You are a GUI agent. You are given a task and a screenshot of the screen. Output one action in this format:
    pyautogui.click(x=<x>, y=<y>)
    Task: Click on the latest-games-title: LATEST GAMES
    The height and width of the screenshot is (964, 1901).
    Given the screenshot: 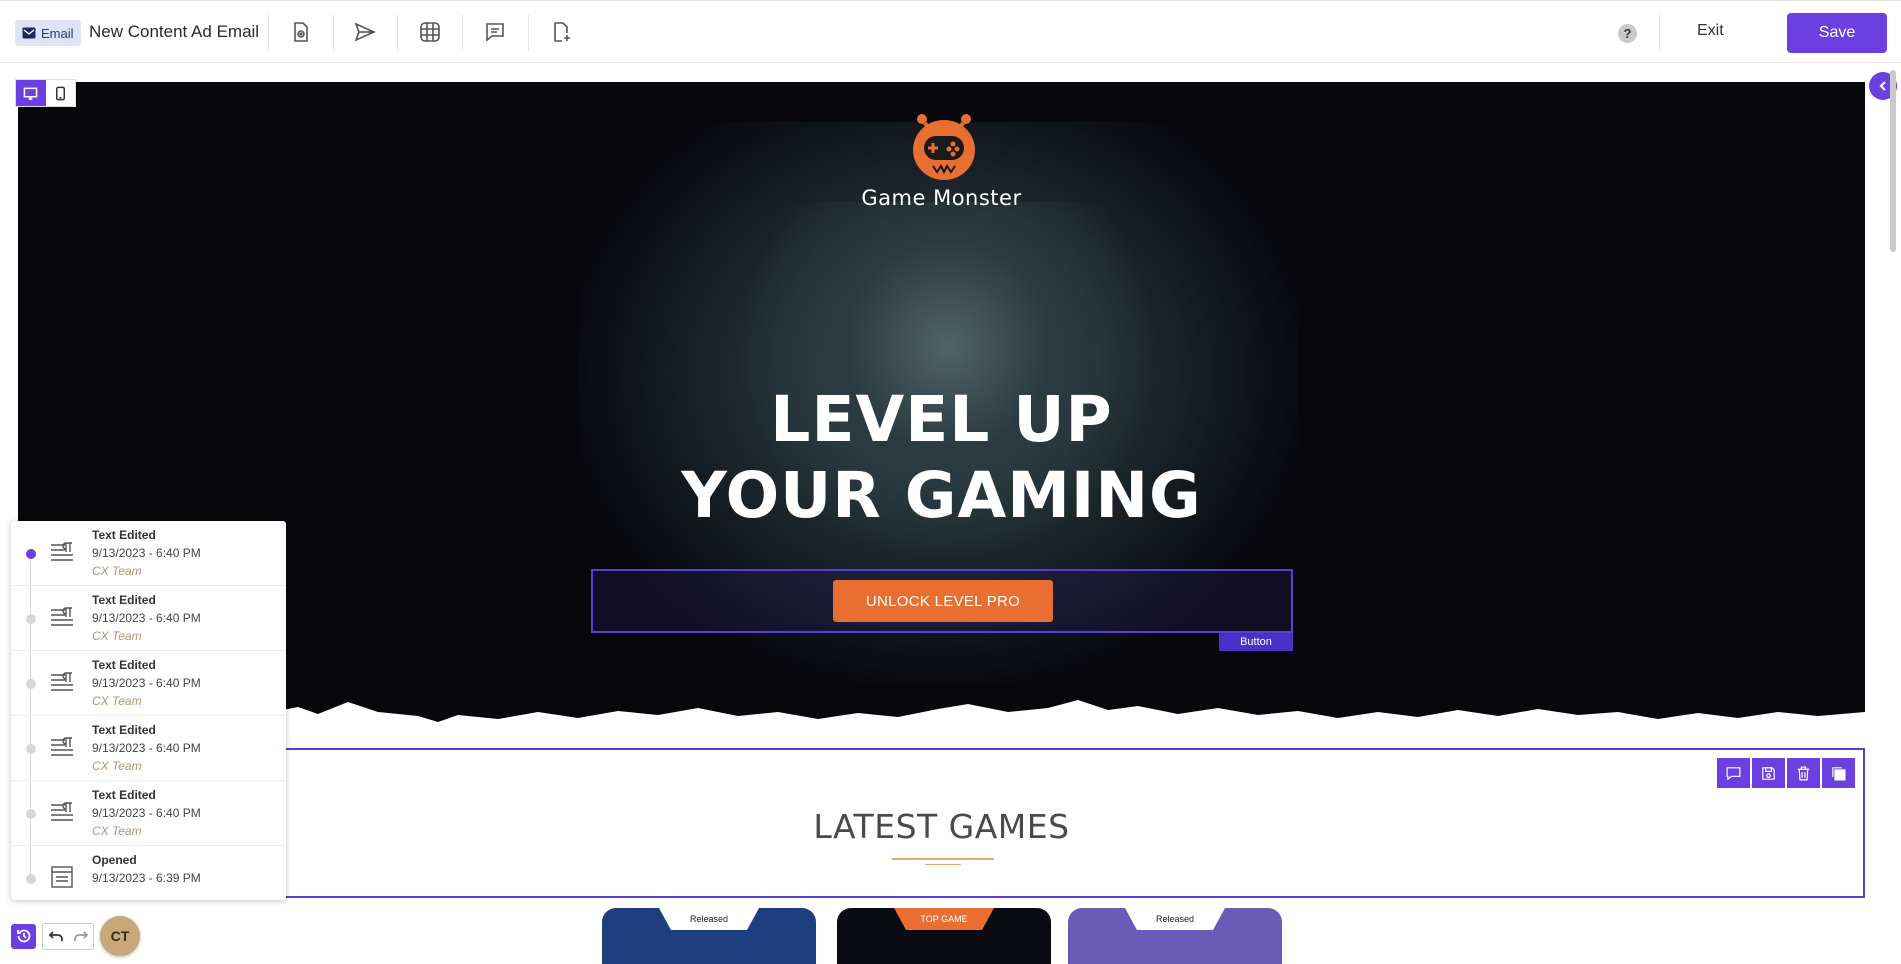 What is the action you would take?
    pyautogui.click(x=941, y=826)
    